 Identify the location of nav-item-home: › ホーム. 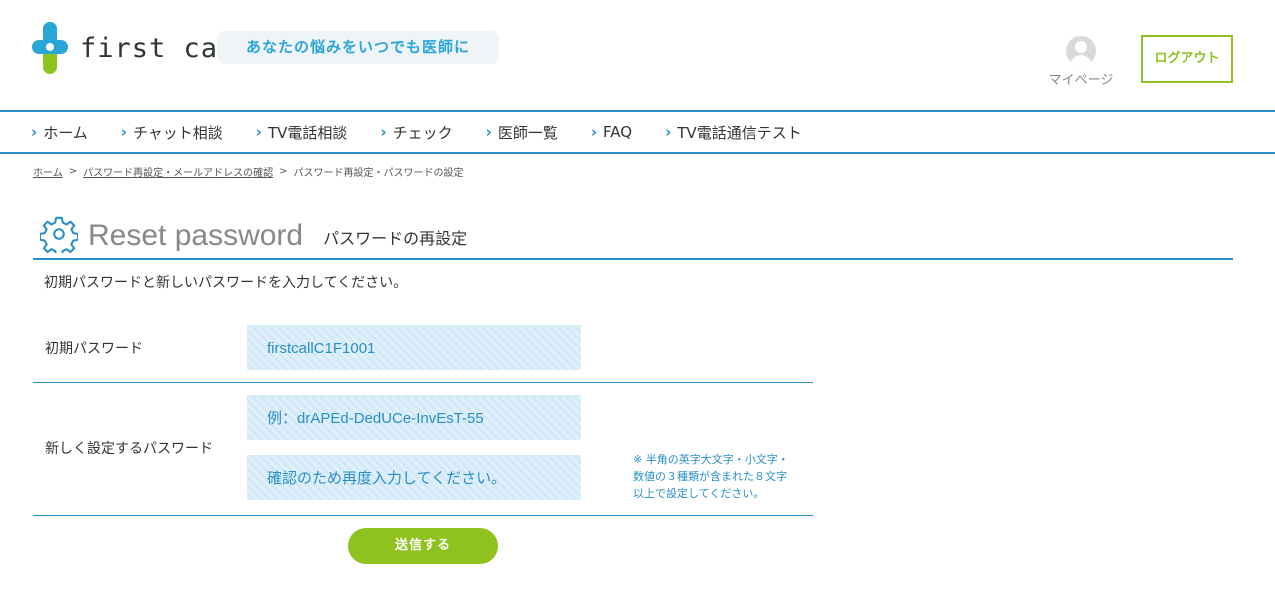
(59, 132).